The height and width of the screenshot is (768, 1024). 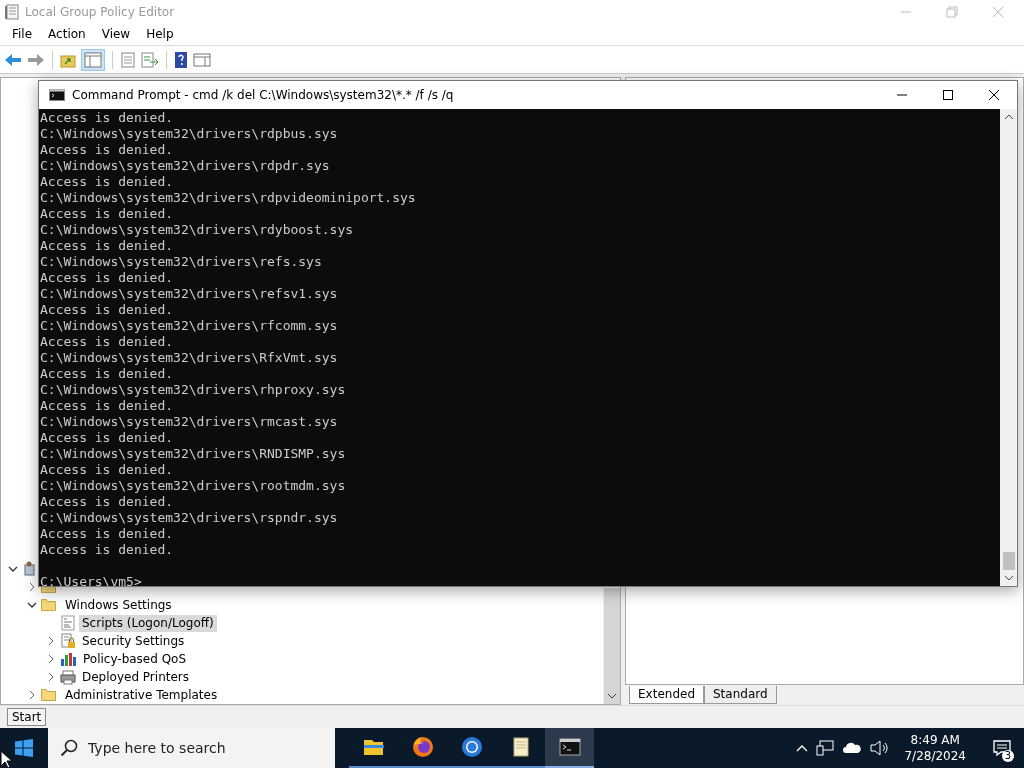 I want to click on notifications-button: 3, so click(x=1002, y=748).